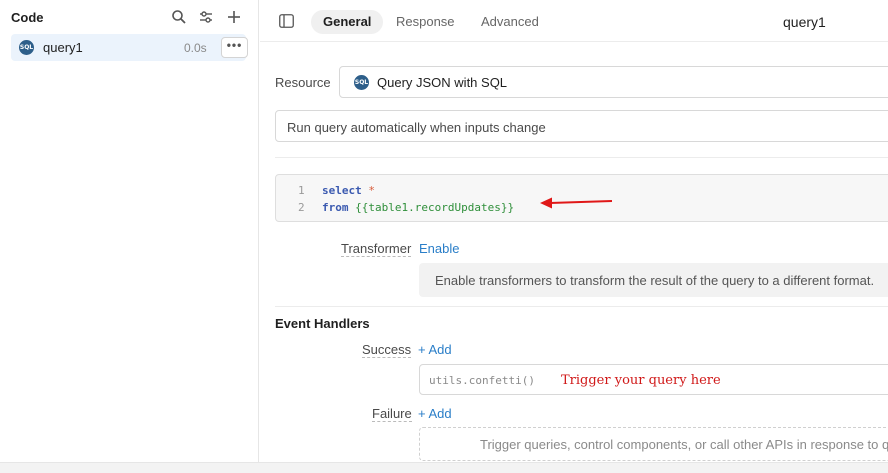  What do you see at coordinates (442, 82) in the screenshot?
I see `resource-value: Query JSON with SQL` at bounding box center [442, 82].